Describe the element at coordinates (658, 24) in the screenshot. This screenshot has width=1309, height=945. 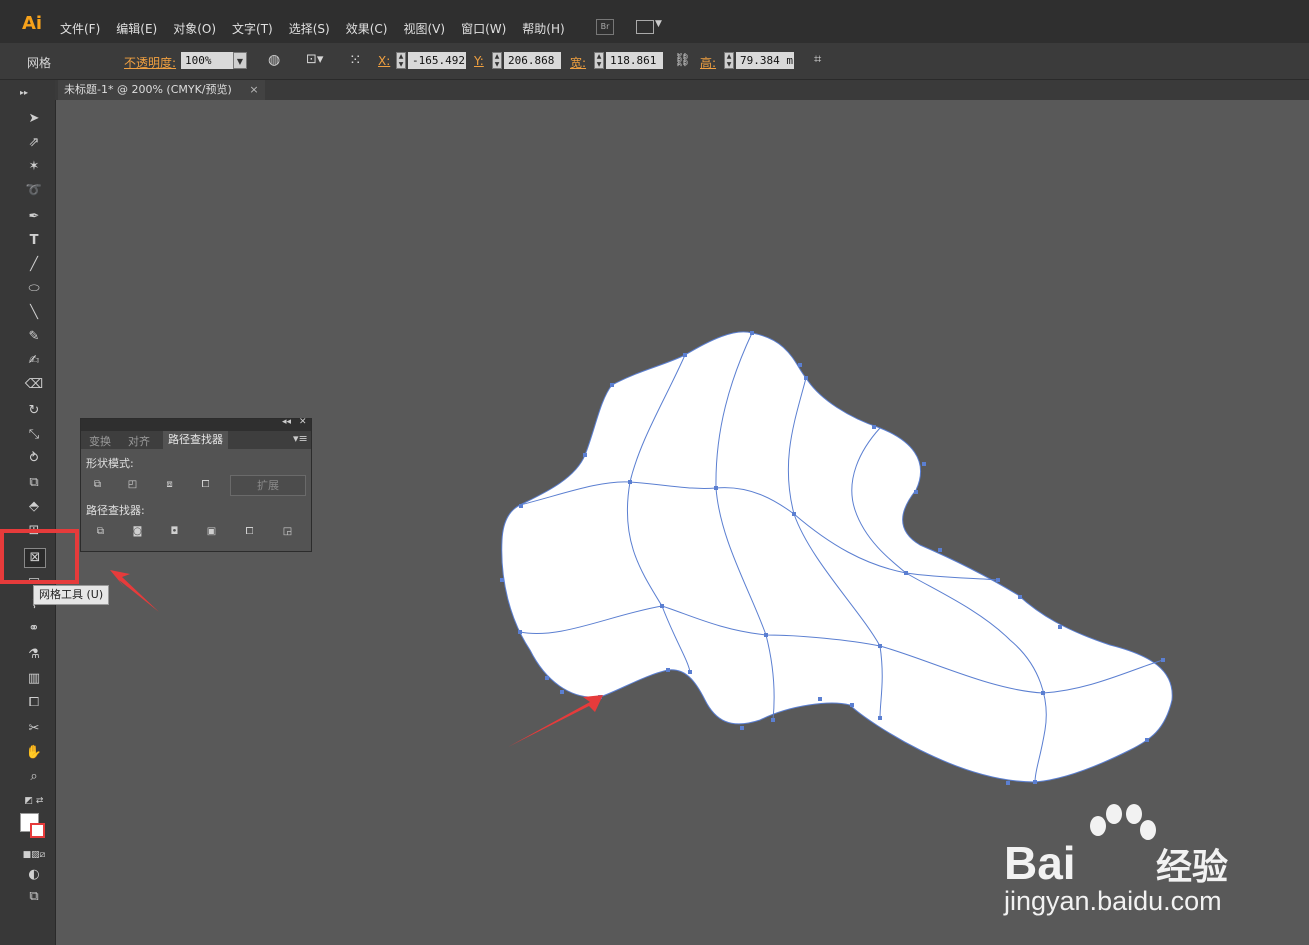
I see `chevron-down-icon: ▼` at that location.